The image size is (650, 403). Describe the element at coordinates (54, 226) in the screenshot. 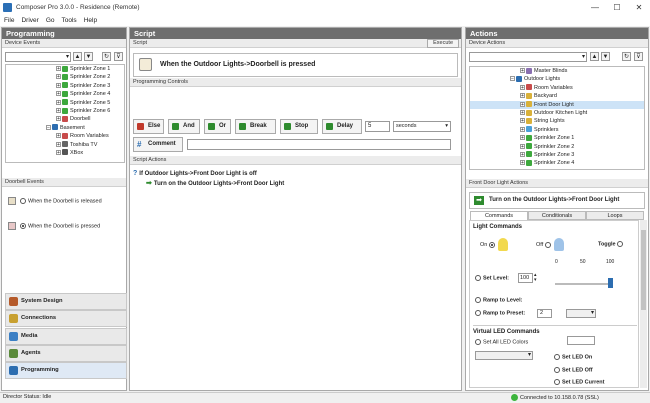

I see `event-pressed: When the Doorbell is pressed` at that location.